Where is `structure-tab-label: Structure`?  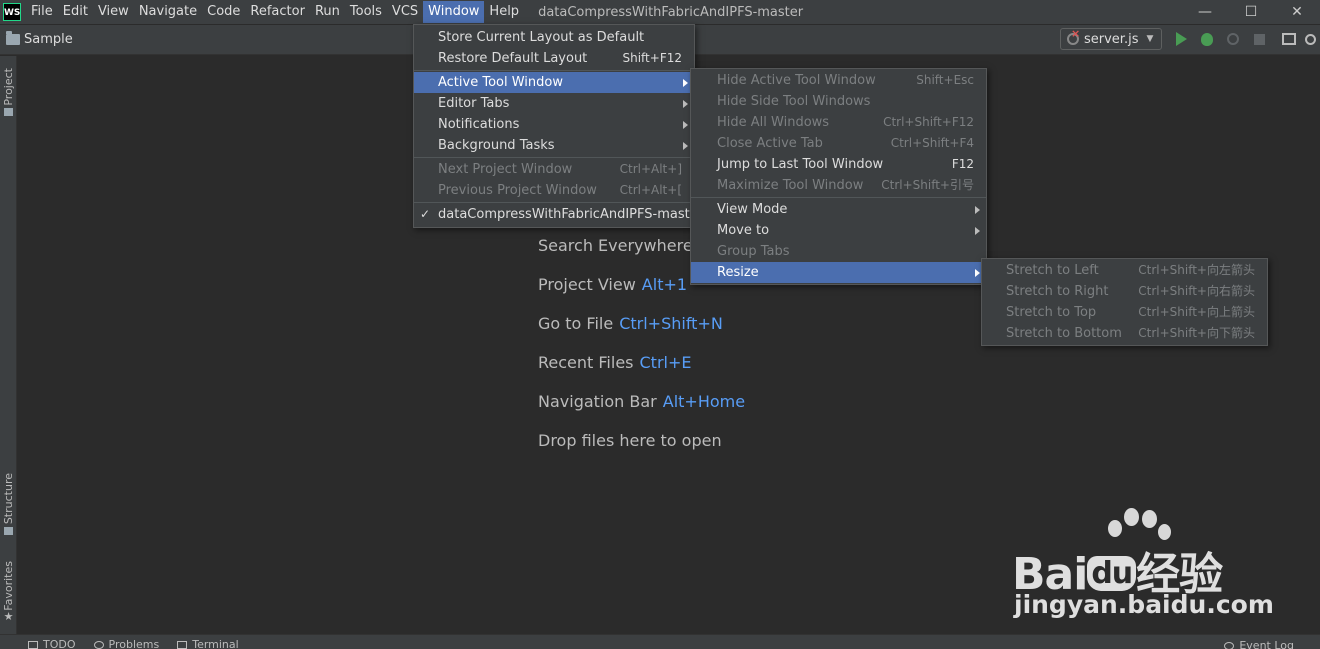
structure-tab-label: Structure is located at coordinates (8, 499).